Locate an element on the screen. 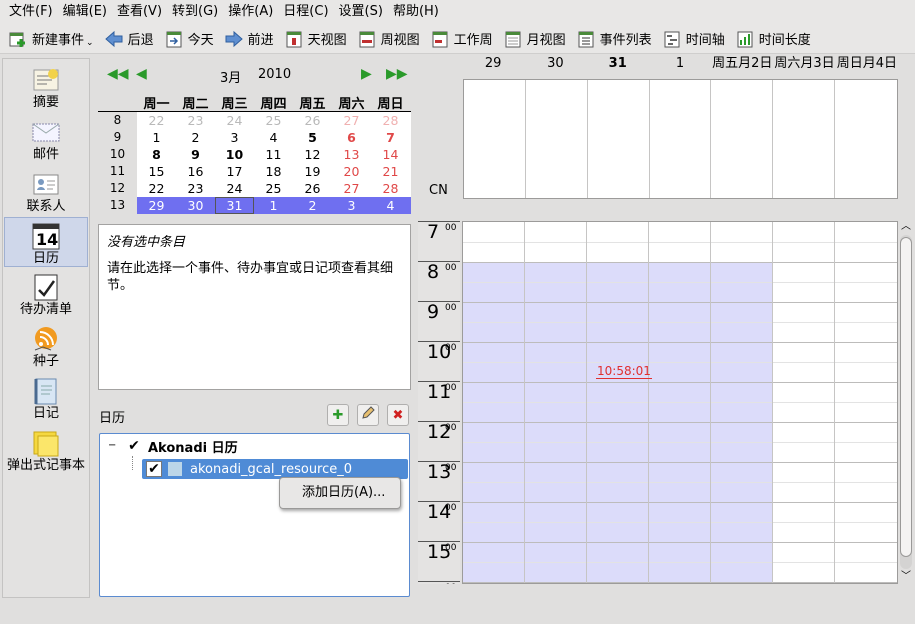 This screenshot has height=624, width=915. date-cell: 20 is located at coordinates (351, 171).